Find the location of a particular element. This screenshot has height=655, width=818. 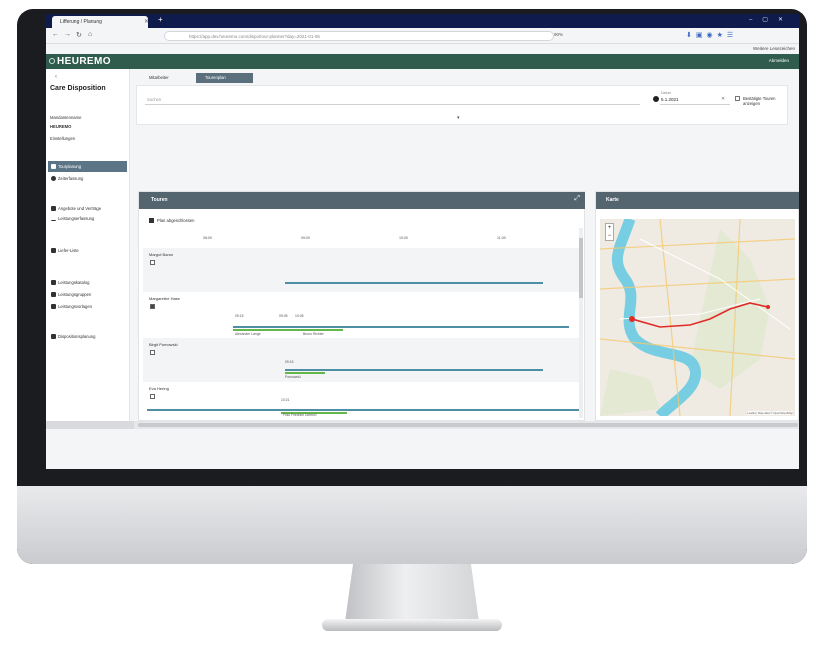

collapse-icon: ‹ is located at coordinates (56, 77).